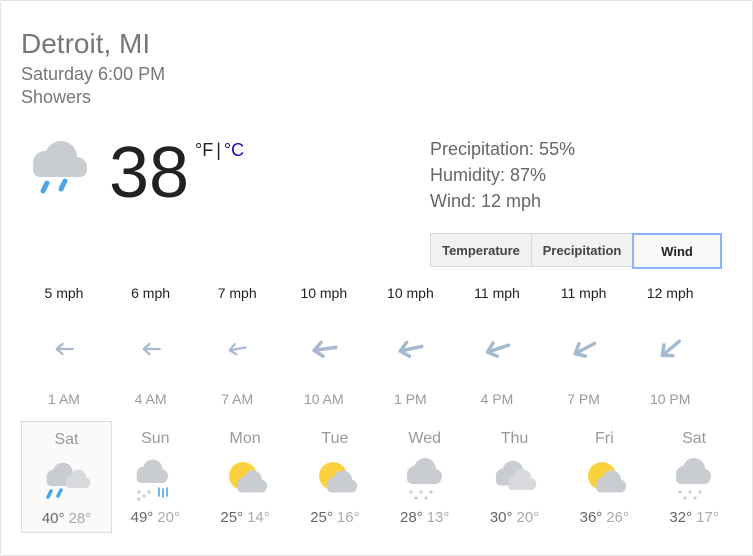  Describe the element at coordinates (64, 293) in the screenshot. I see `wind-speed-label: 5 mph` at that location.